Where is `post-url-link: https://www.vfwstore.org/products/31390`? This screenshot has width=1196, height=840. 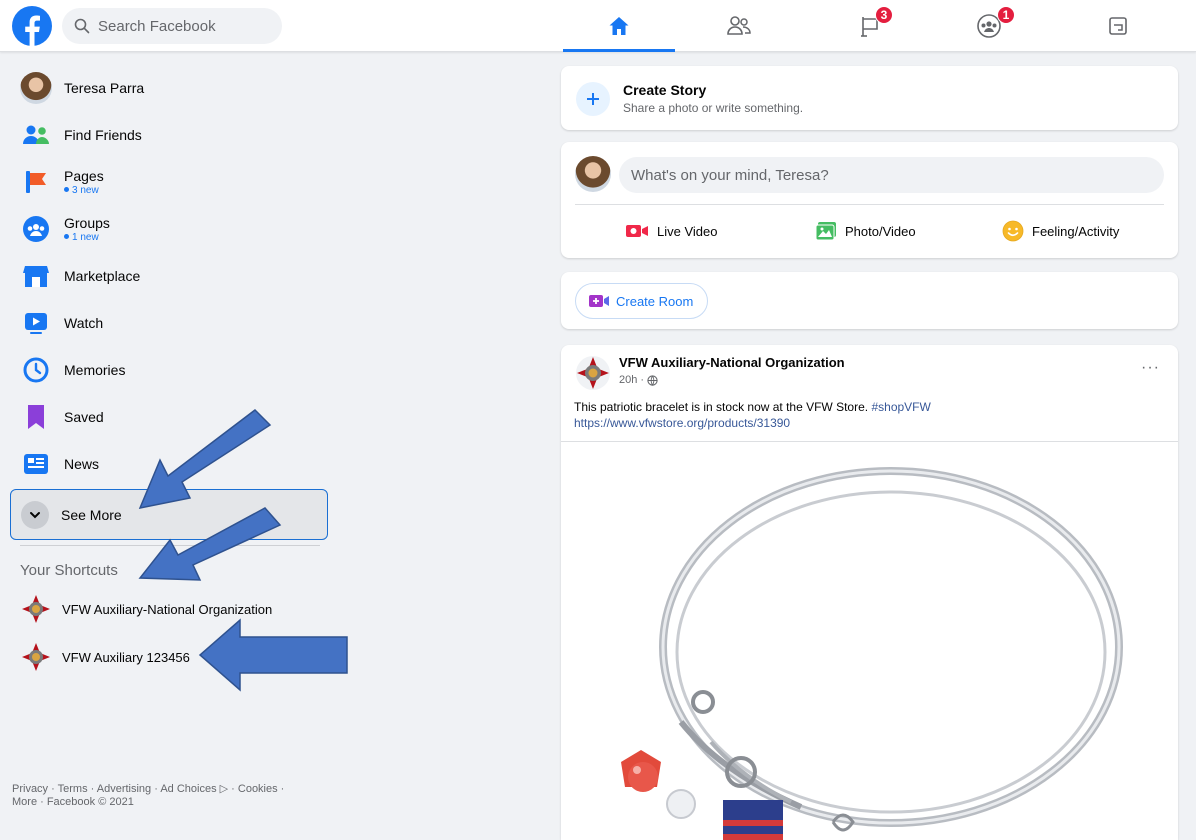 post-url-link: https://www.vfwstore.org/products/31390 is located at coordinates (682, 423).